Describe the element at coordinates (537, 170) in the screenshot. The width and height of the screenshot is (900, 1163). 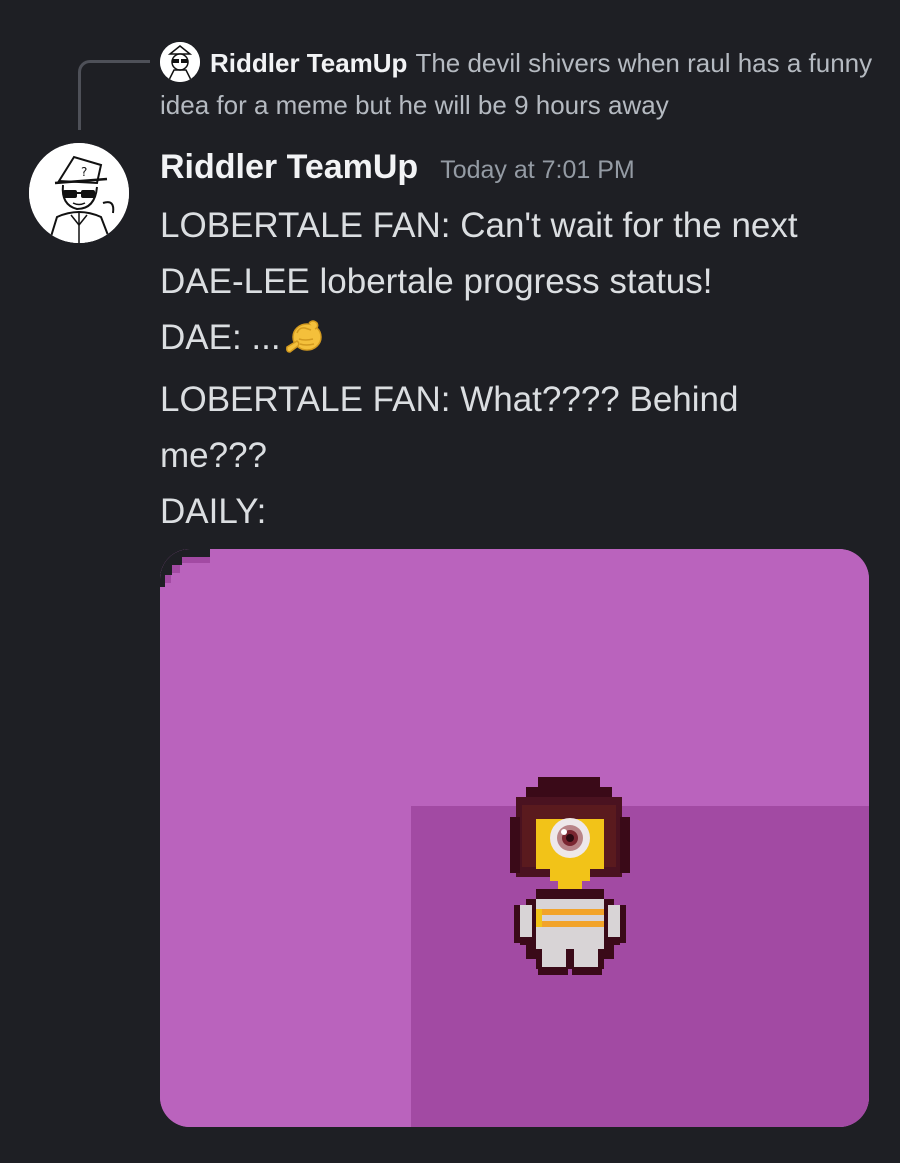
I see `message-timestamp: Today at 7:01 PM` at that location.